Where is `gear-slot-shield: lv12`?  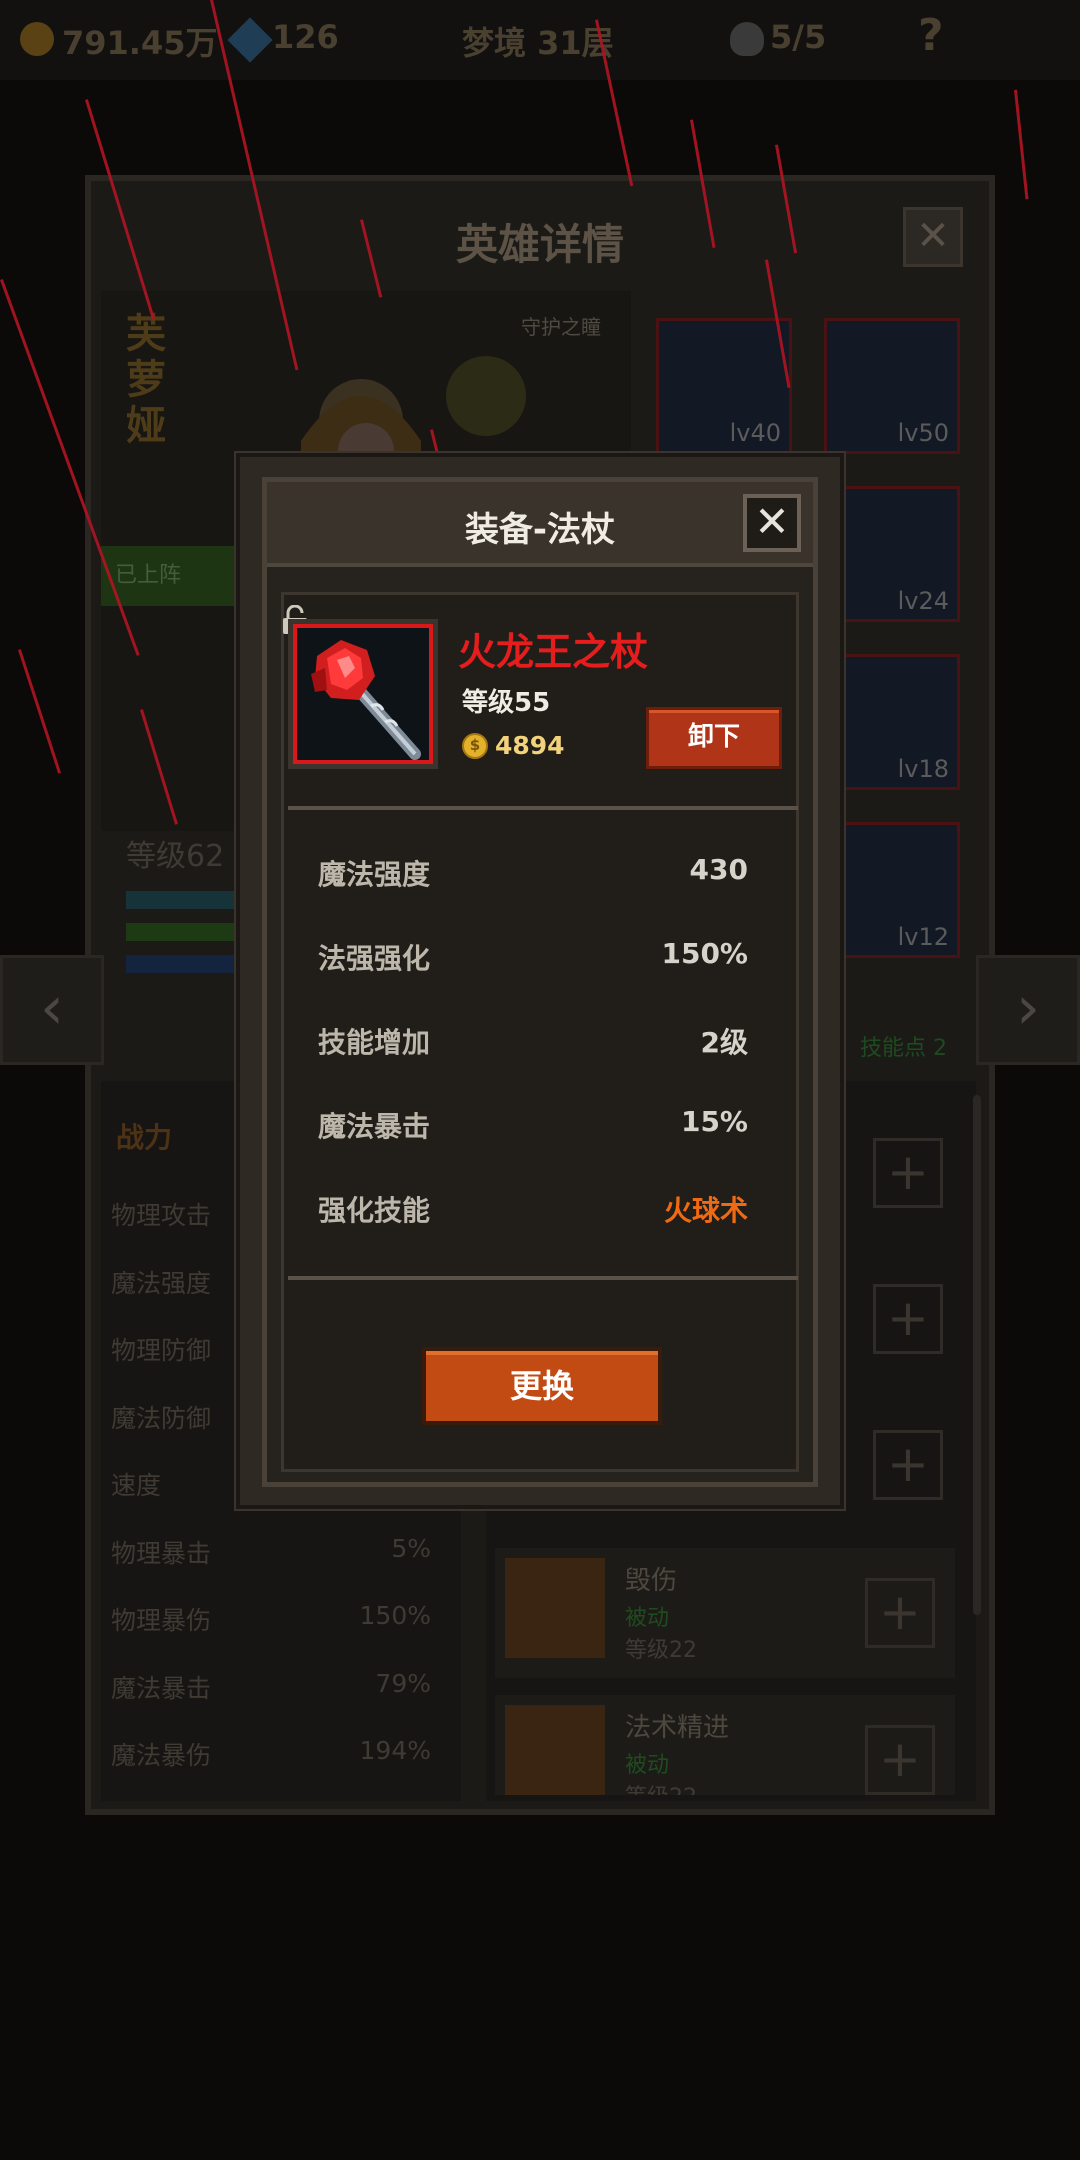 gear-slot-shield: lv12 is located at coordinates (892, 890).